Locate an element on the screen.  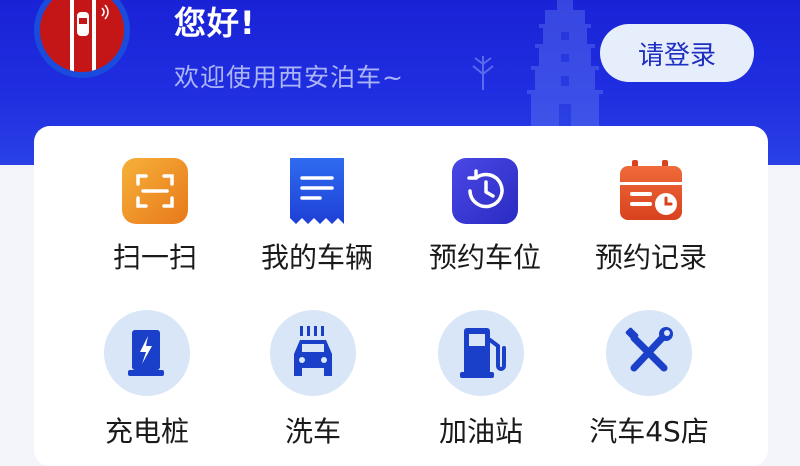
service-scan: 扫一扫 is located at coordinates (155, 226).